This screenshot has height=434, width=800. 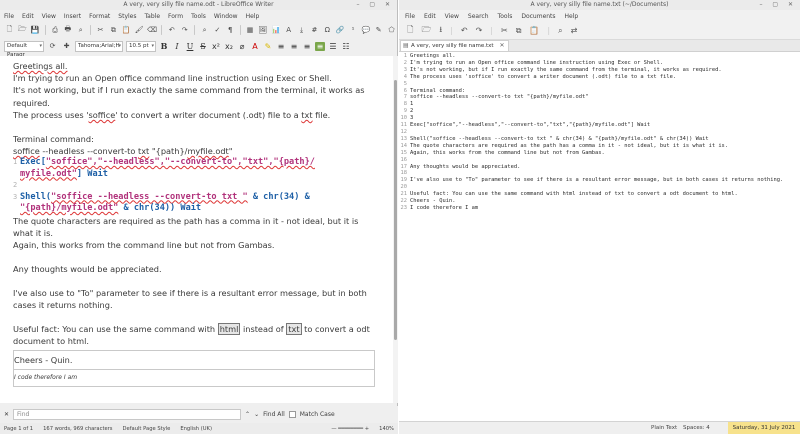 What do you see at coordinates (292, 414) in the screenshot?
I see `match-case-checkbox` at bounding box center [292, 414].